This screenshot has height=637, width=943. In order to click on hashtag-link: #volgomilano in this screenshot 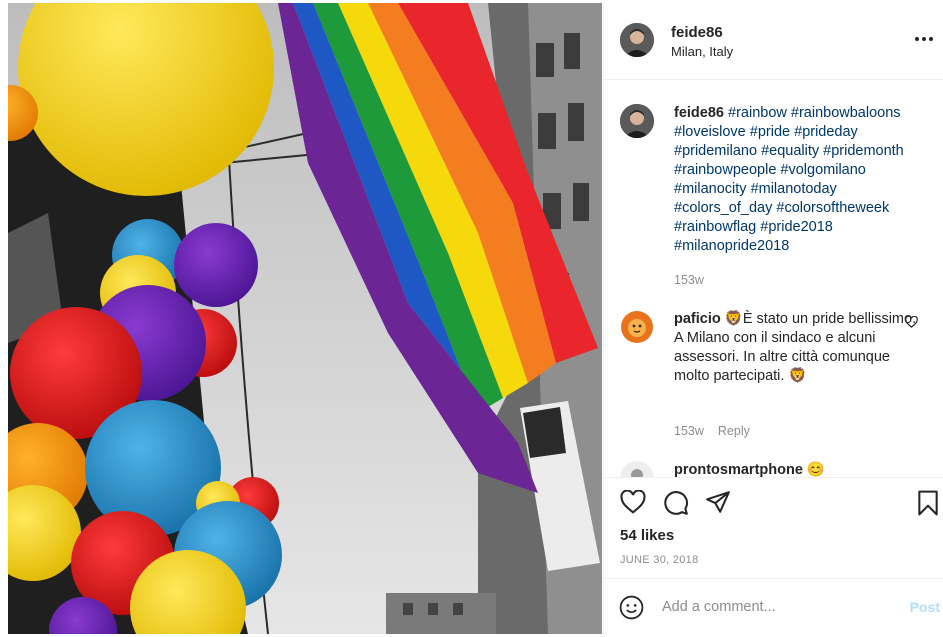, I will do `click(822, 170)`.